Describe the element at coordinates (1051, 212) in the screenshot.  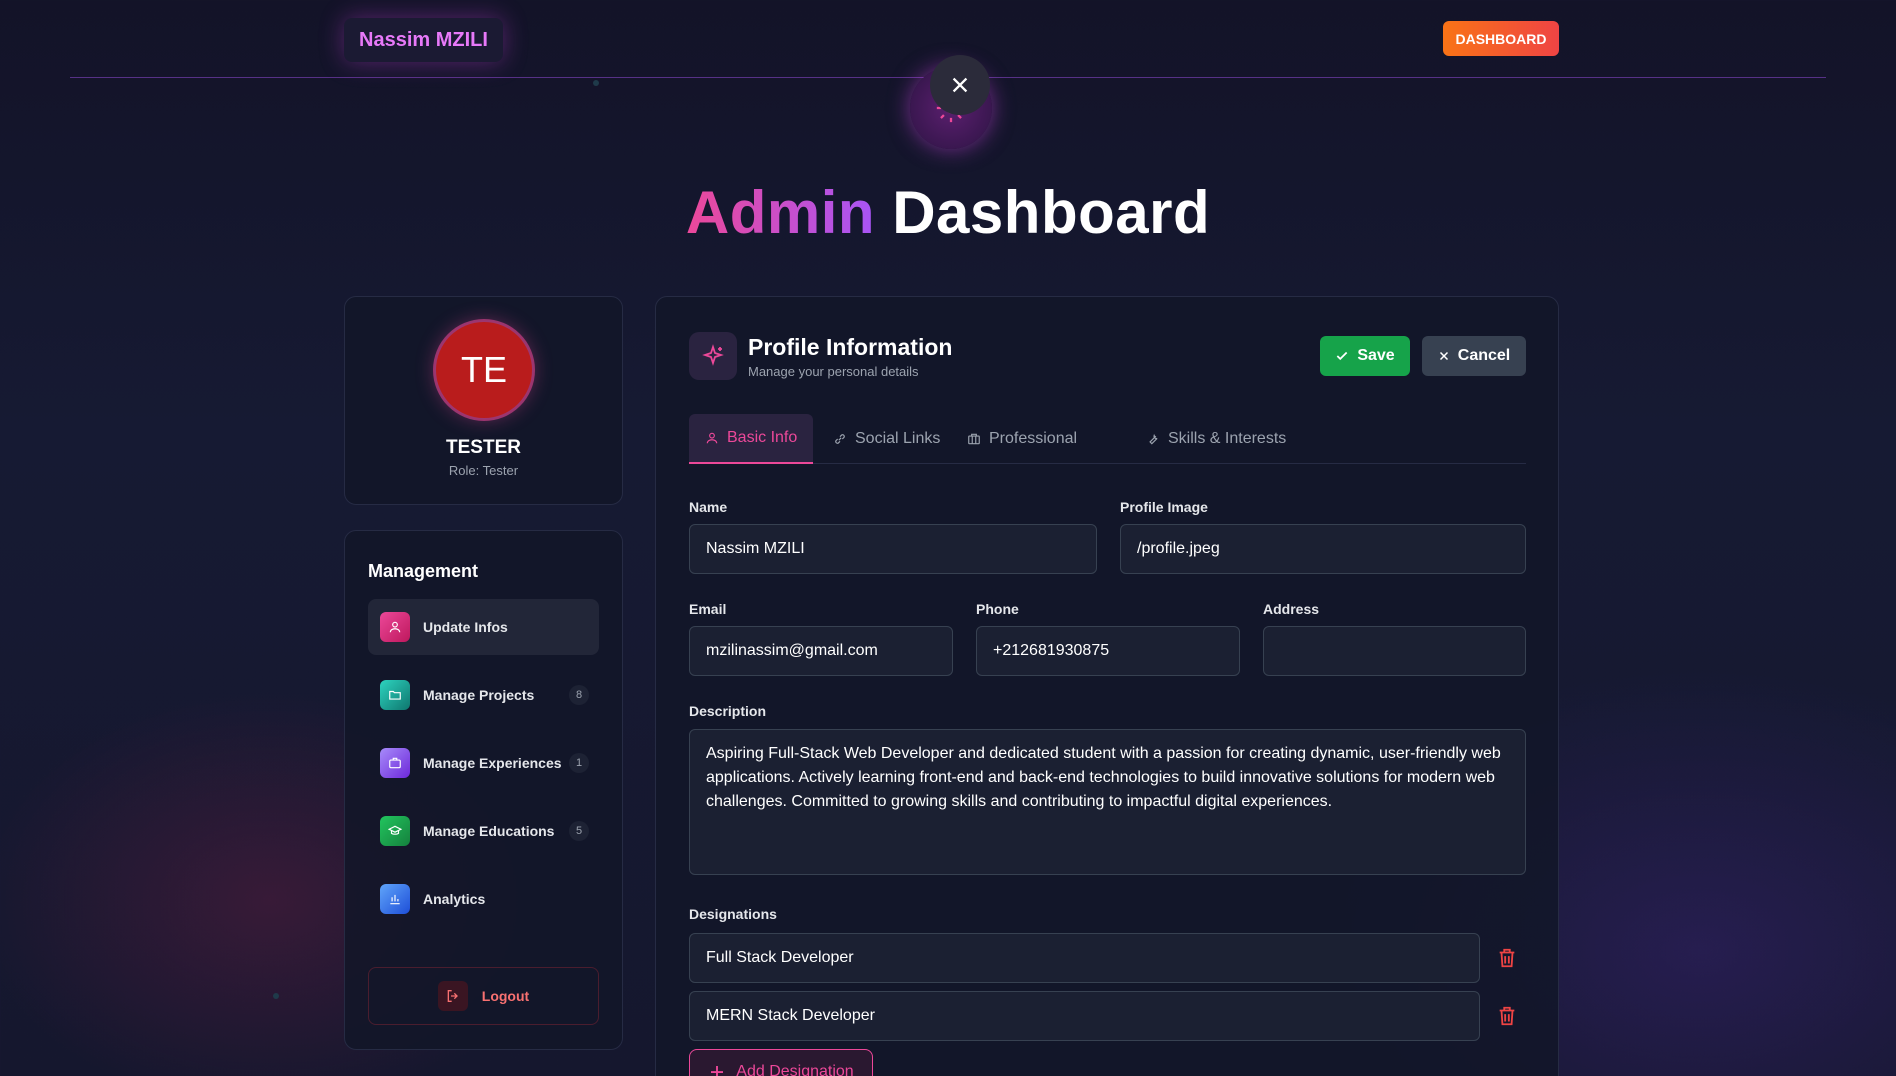
I see `page-title-rest: Dashboard` at that location.